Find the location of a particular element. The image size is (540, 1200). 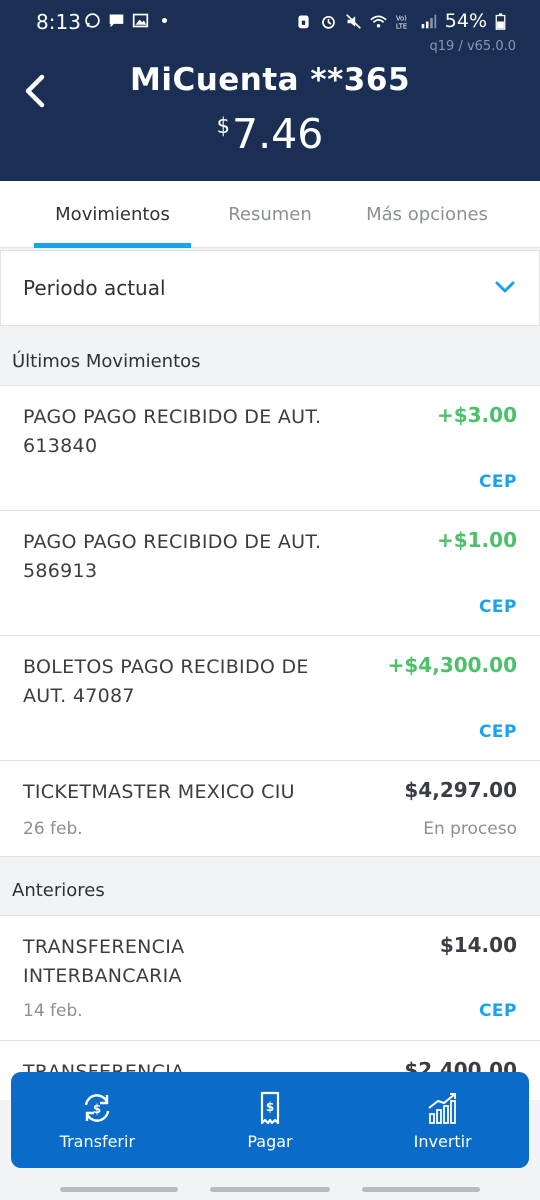

tab-mas-opciones: Más opciones is located at coordinates (427, 214).